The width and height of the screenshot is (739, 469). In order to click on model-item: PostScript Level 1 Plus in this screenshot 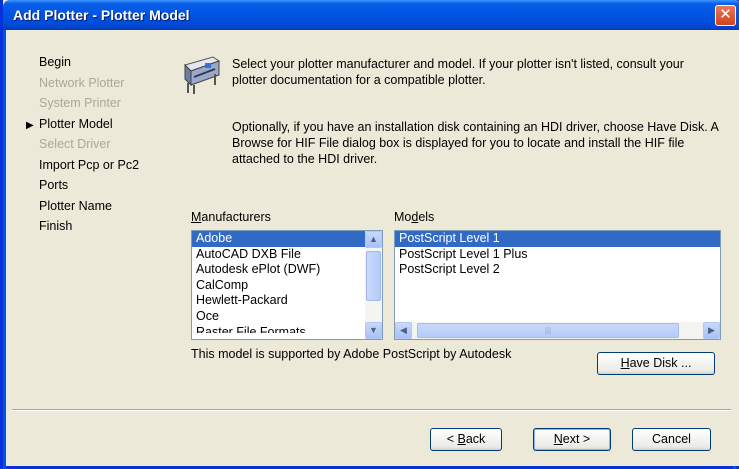, I will do `click(557, 255)`.